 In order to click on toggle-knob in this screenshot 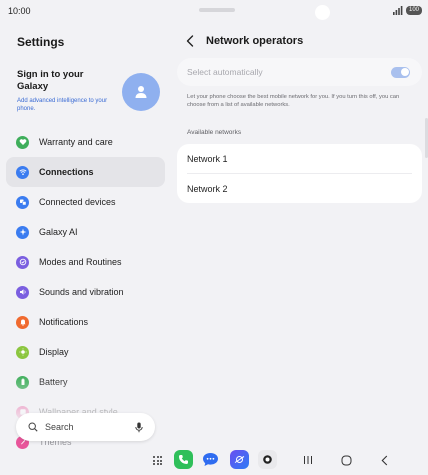, I will do `click(404, 72)`.